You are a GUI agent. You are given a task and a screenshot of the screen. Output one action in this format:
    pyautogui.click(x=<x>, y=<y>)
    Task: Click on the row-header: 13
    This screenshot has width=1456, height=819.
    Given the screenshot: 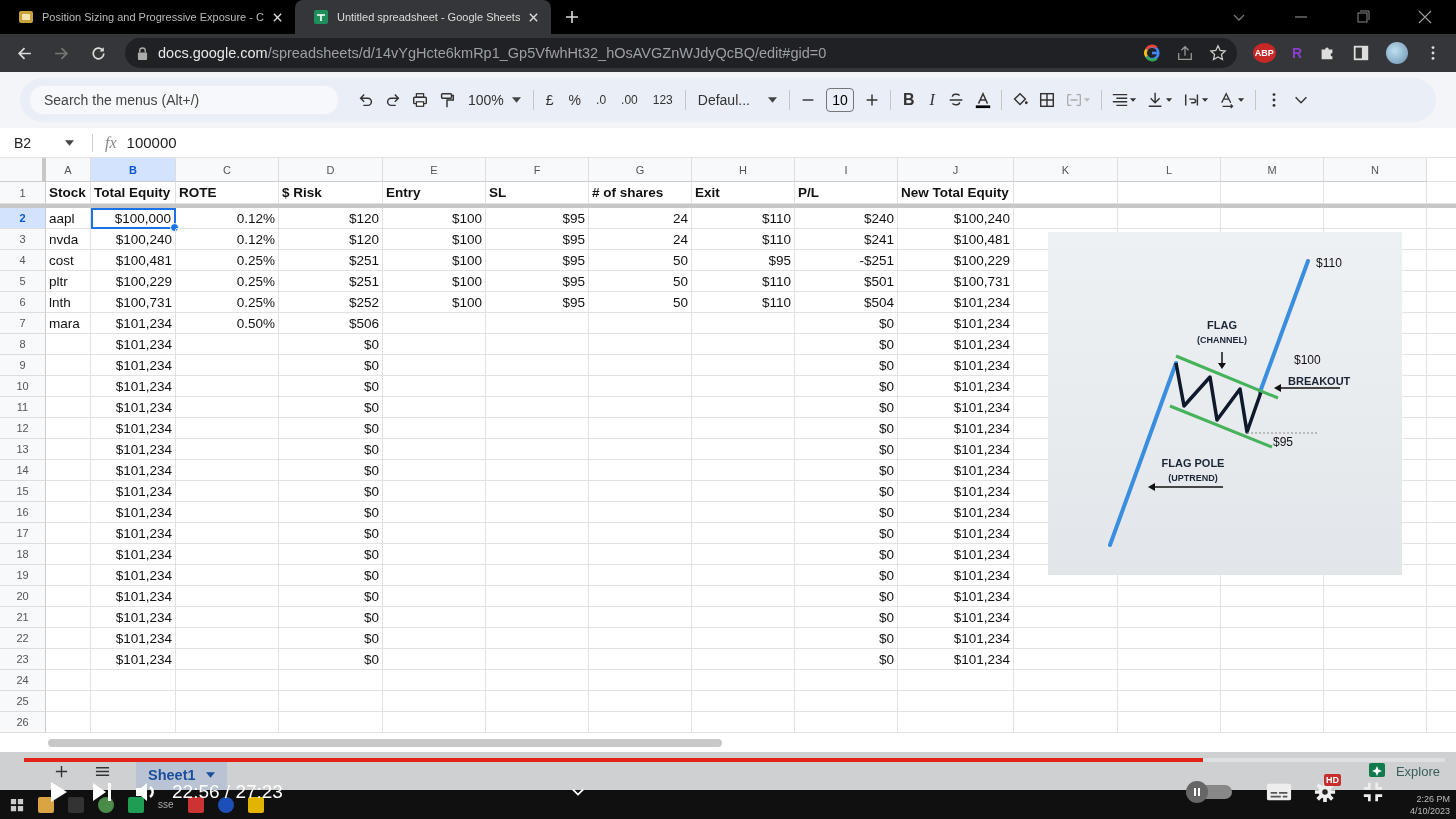 What is the action you would take?
    pyautogui.click(x=23, y=449)
    